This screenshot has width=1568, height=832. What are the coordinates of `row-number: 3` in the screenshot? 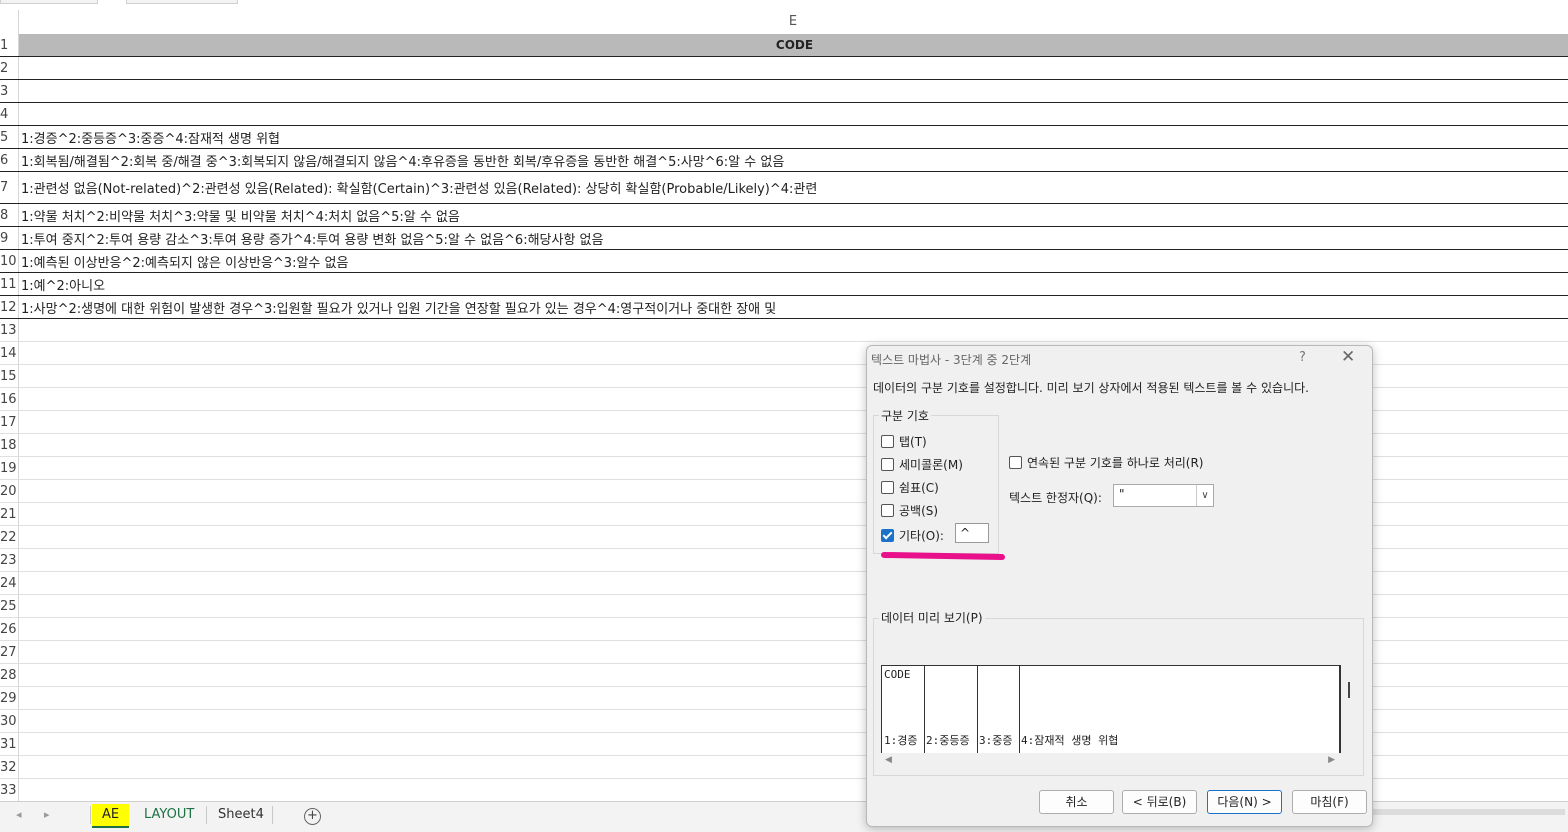 It's located at (9, 91).